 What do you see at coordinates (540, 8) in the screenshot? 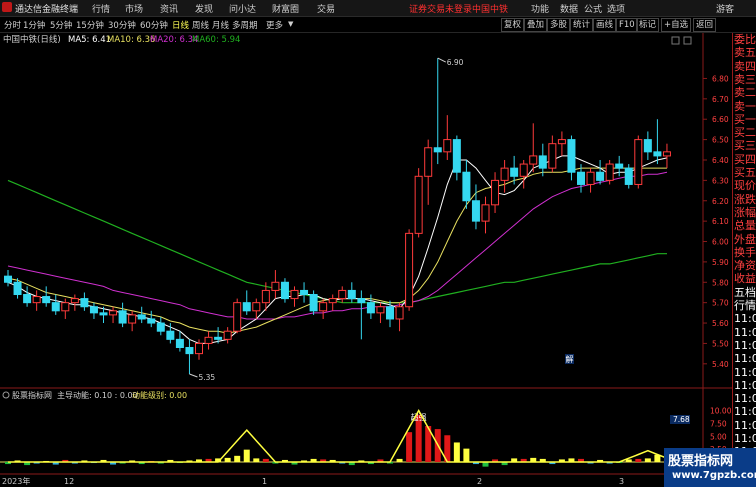
I see `menu-function: 功能` at bounding box center [540, 8].